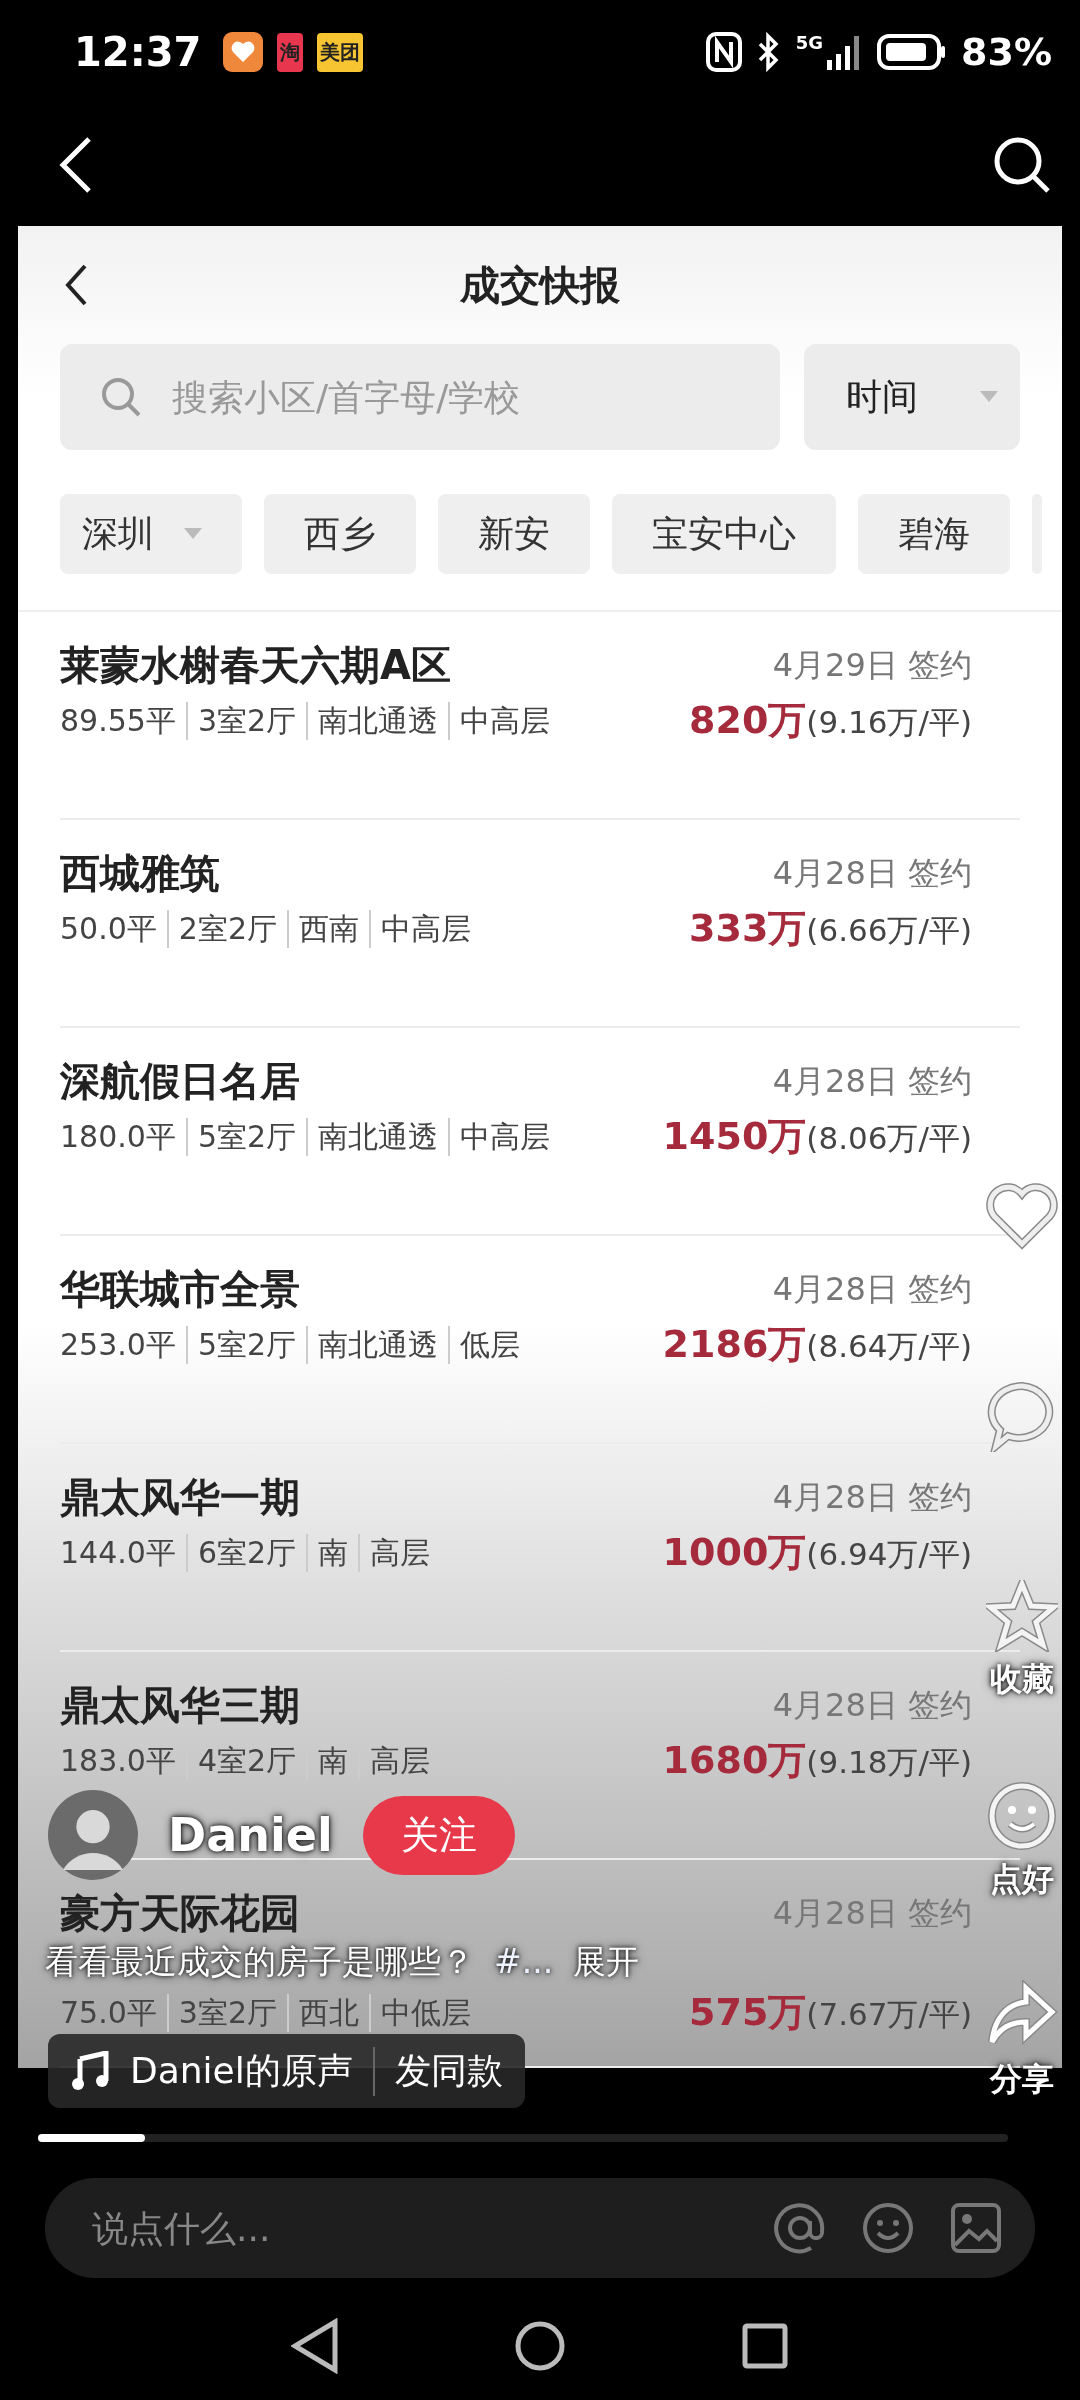 Image resolution: width=1080 pixels, height=2400 pixels. What do you see at coordinates (328, 2013) in the screenshot?
I see `listing-detail: 西北` at bounding box center [328, 2013].